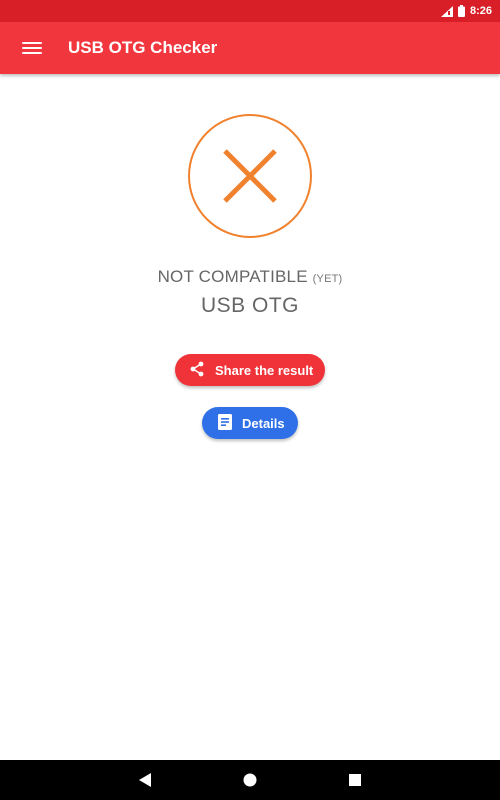 Image resolution: width=500 pixels, height=800 pixels. What do you see at coordinates (355, 780) in the screenshot?
I see `recents-icon` at bounding box center [355, 780].